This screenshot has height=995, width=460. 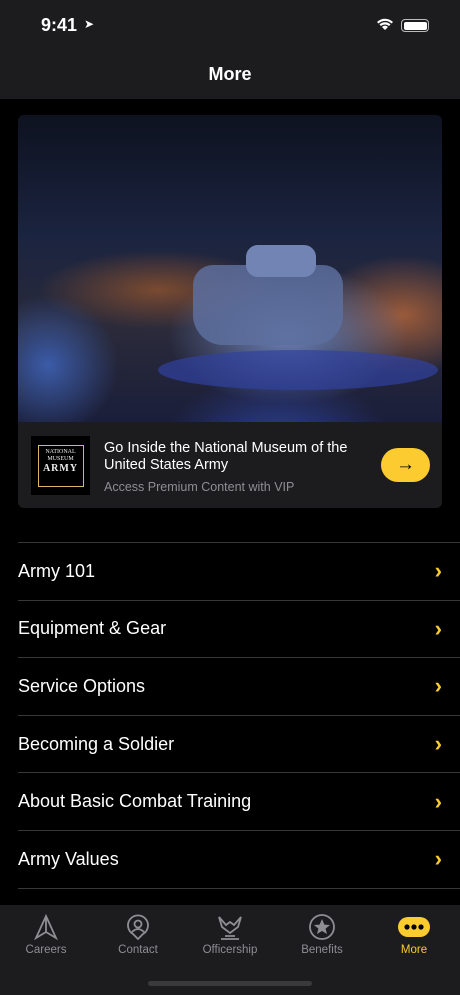 I want to click on menu-item-label: Army 101, so click(x=57, y=570).